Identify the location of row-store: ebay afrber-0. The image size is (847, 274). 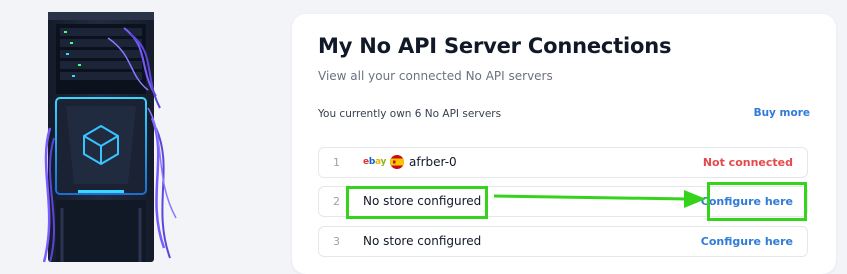
(410, 162).